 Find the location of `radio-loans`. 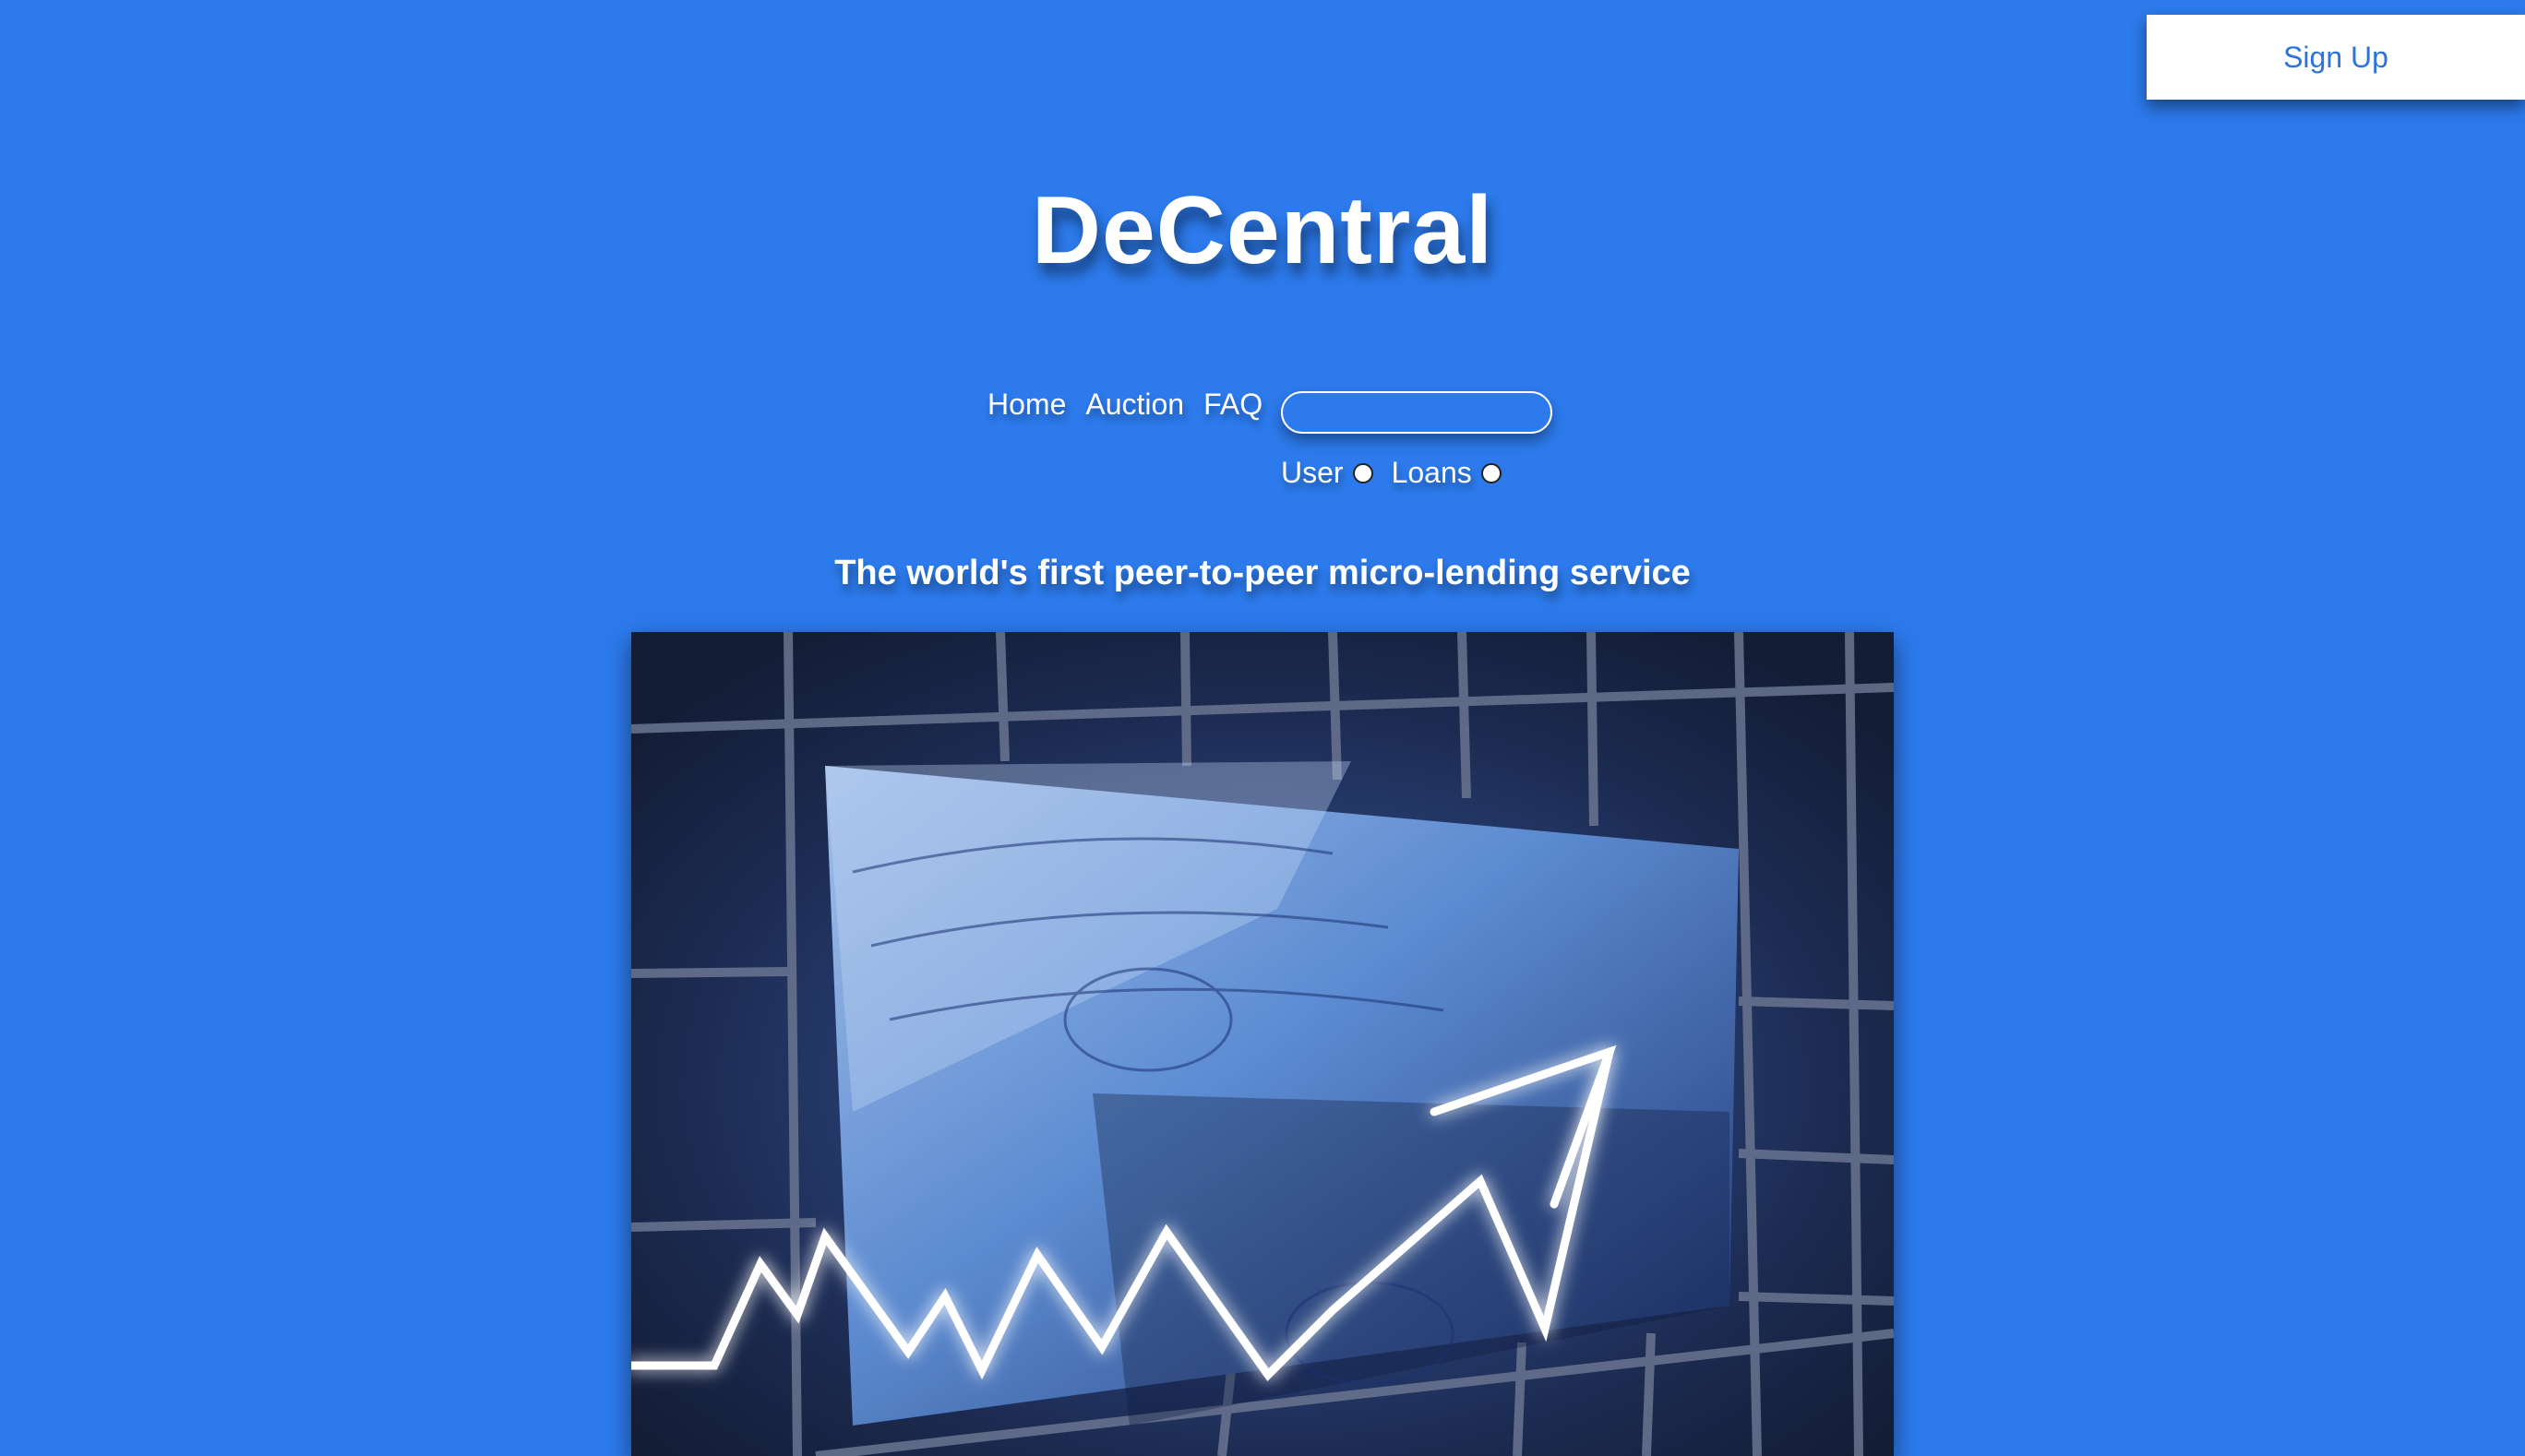

radio-loans is located at coordinates (1491, 472).